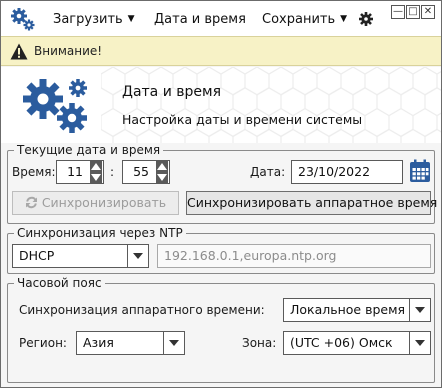  I want to click on region-label: Регион:, so click(43, 343).